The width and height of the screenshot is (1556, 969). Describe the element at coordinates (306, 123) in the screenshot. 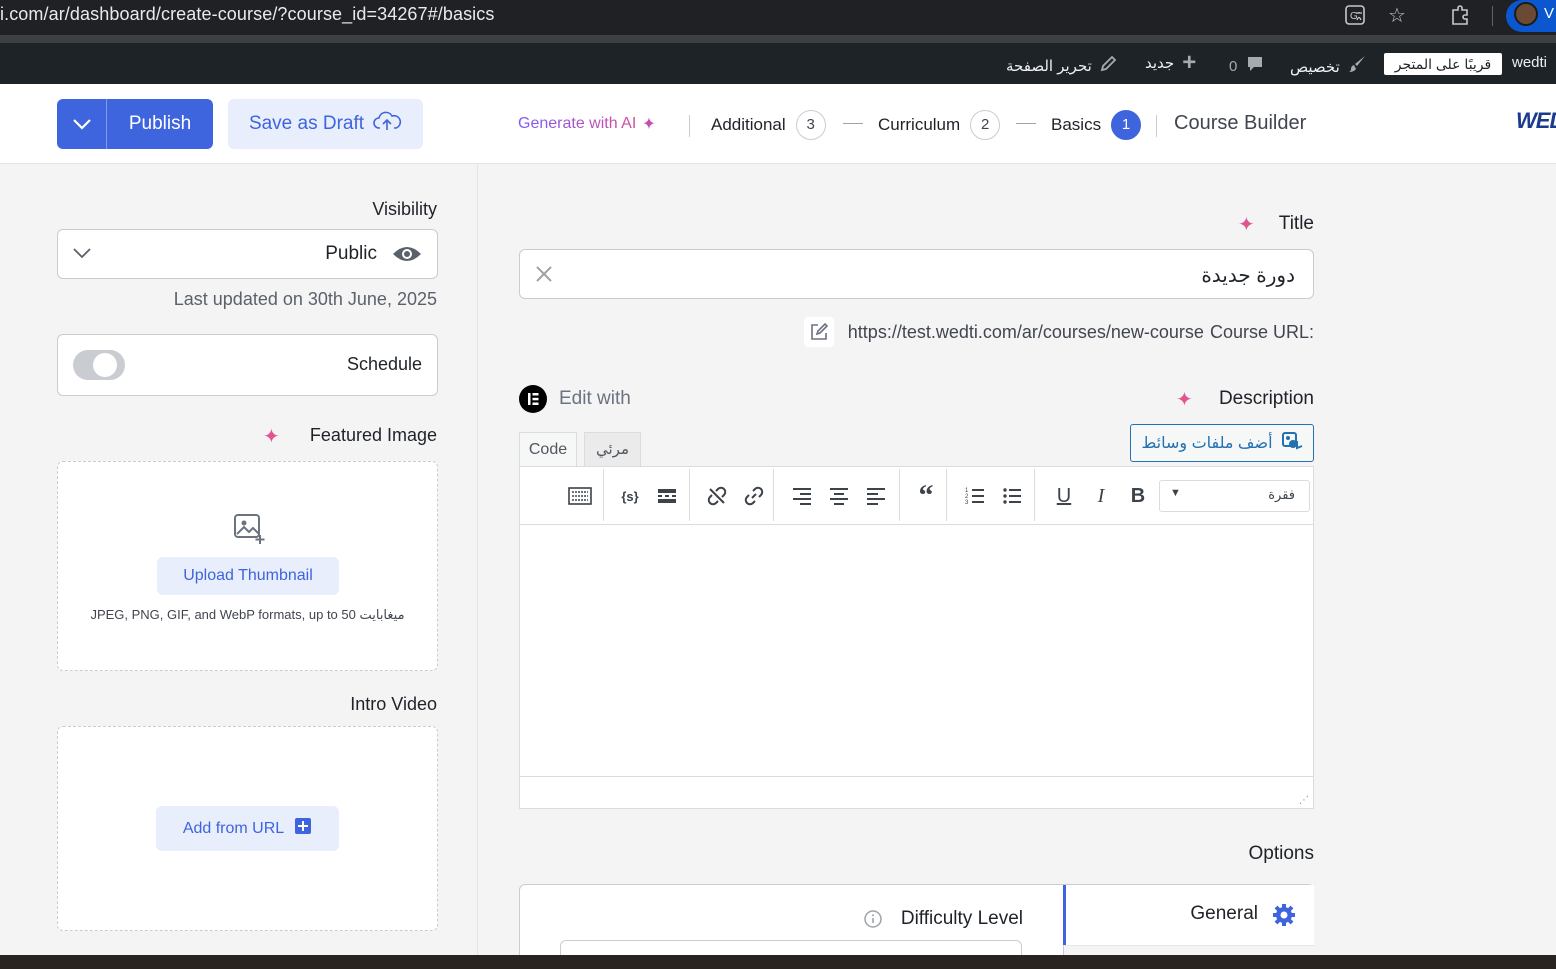

I see `save-draft-label: Save as Draft` at that location.